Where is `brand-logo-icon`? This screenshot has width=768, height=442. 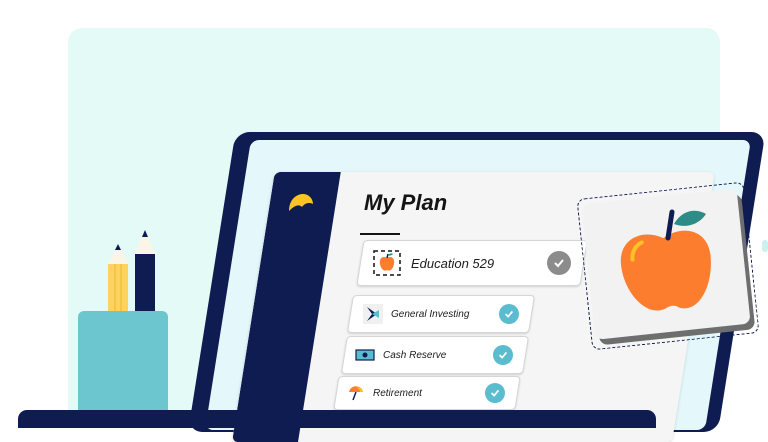
brand-logo-icon is located at coordinates (301, 202).